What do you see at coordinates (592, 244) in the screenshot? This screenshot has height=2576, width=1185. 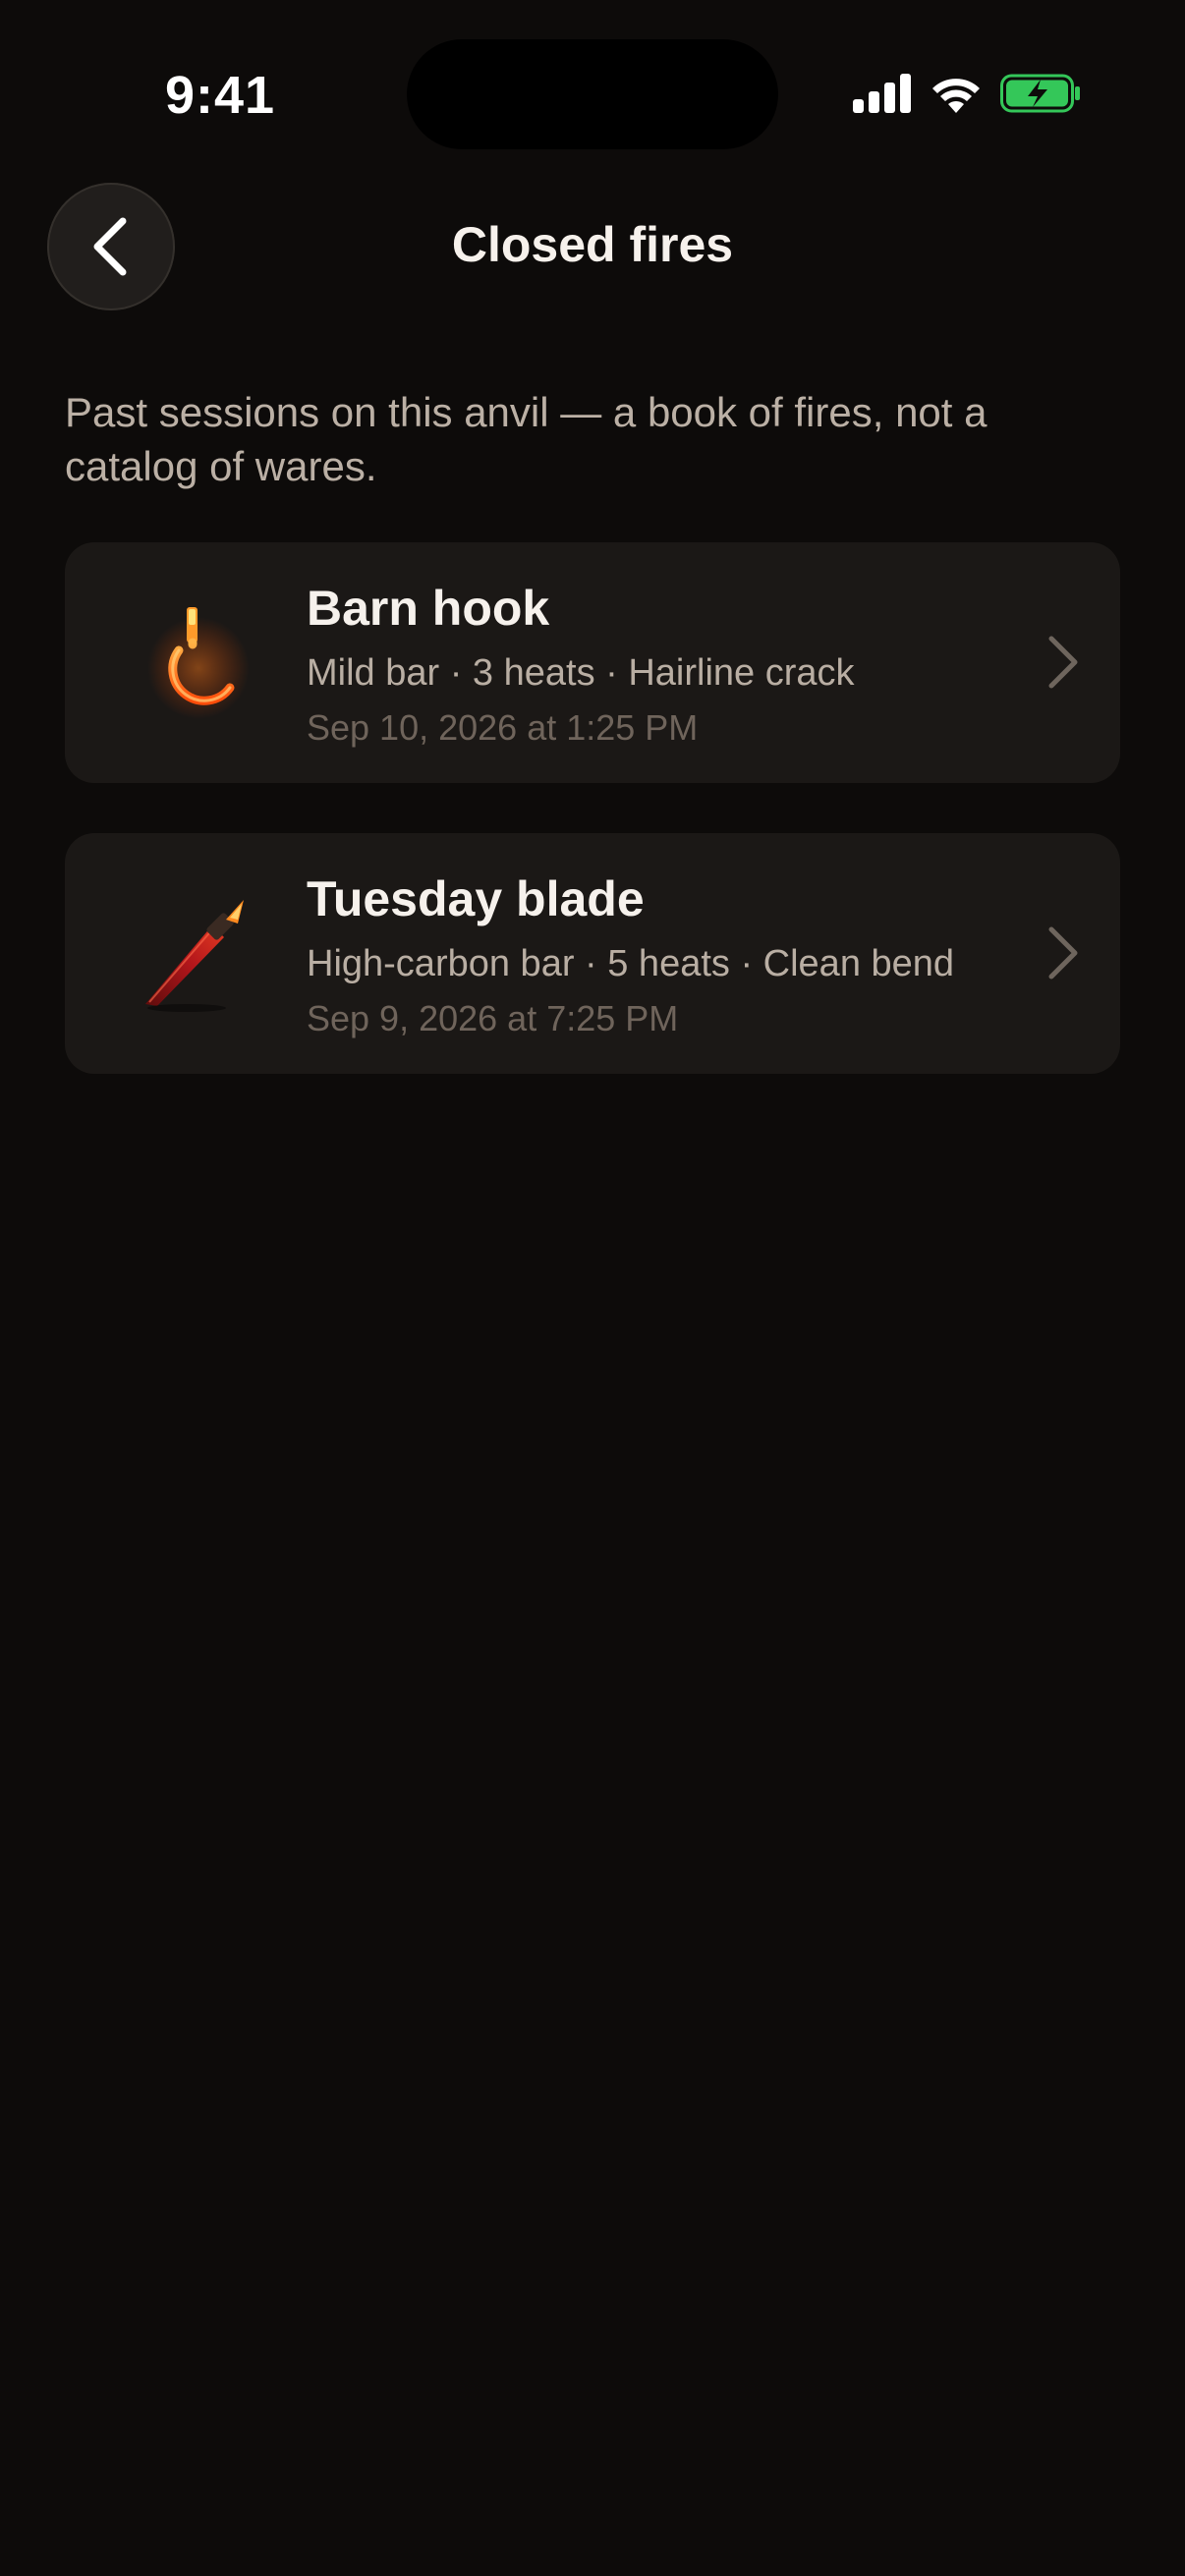 I see `page-title: Closed fires` at bounding box center [592, 244].